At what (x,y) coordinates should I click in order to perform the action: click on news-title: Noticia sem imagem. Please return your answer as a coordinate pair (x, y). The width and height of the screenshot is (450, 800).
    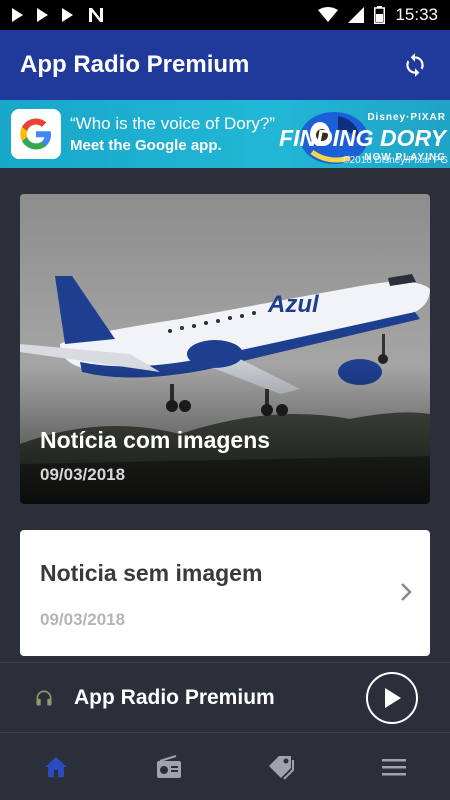
    Looking at the image, I should click on (151, 573).